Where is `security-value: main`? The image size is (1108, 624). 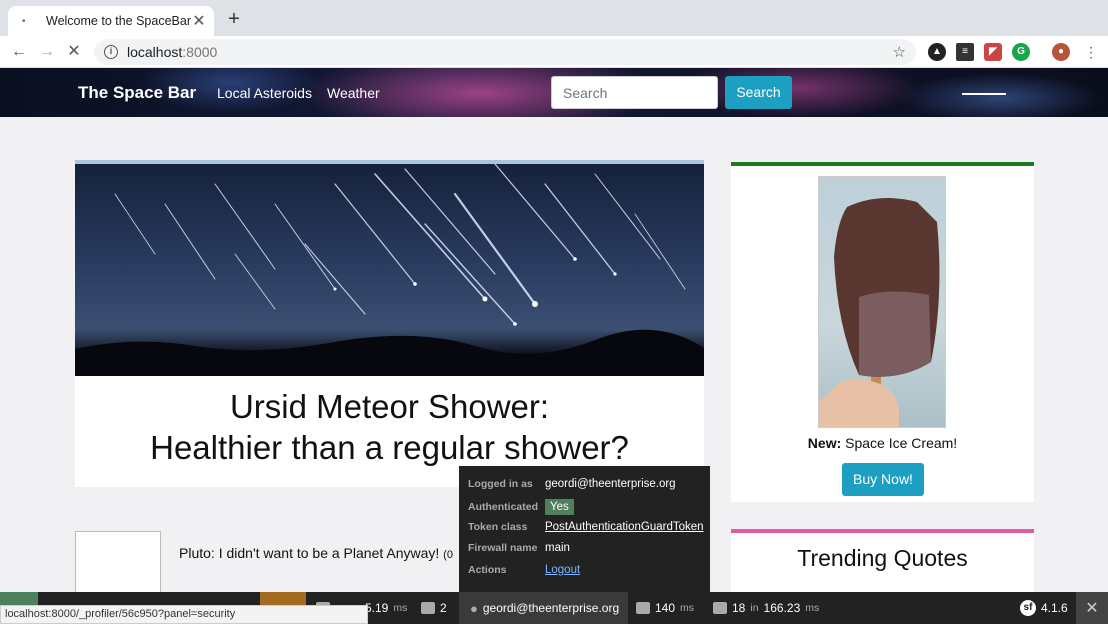 security-value: main is located at coordinates (557, 548).